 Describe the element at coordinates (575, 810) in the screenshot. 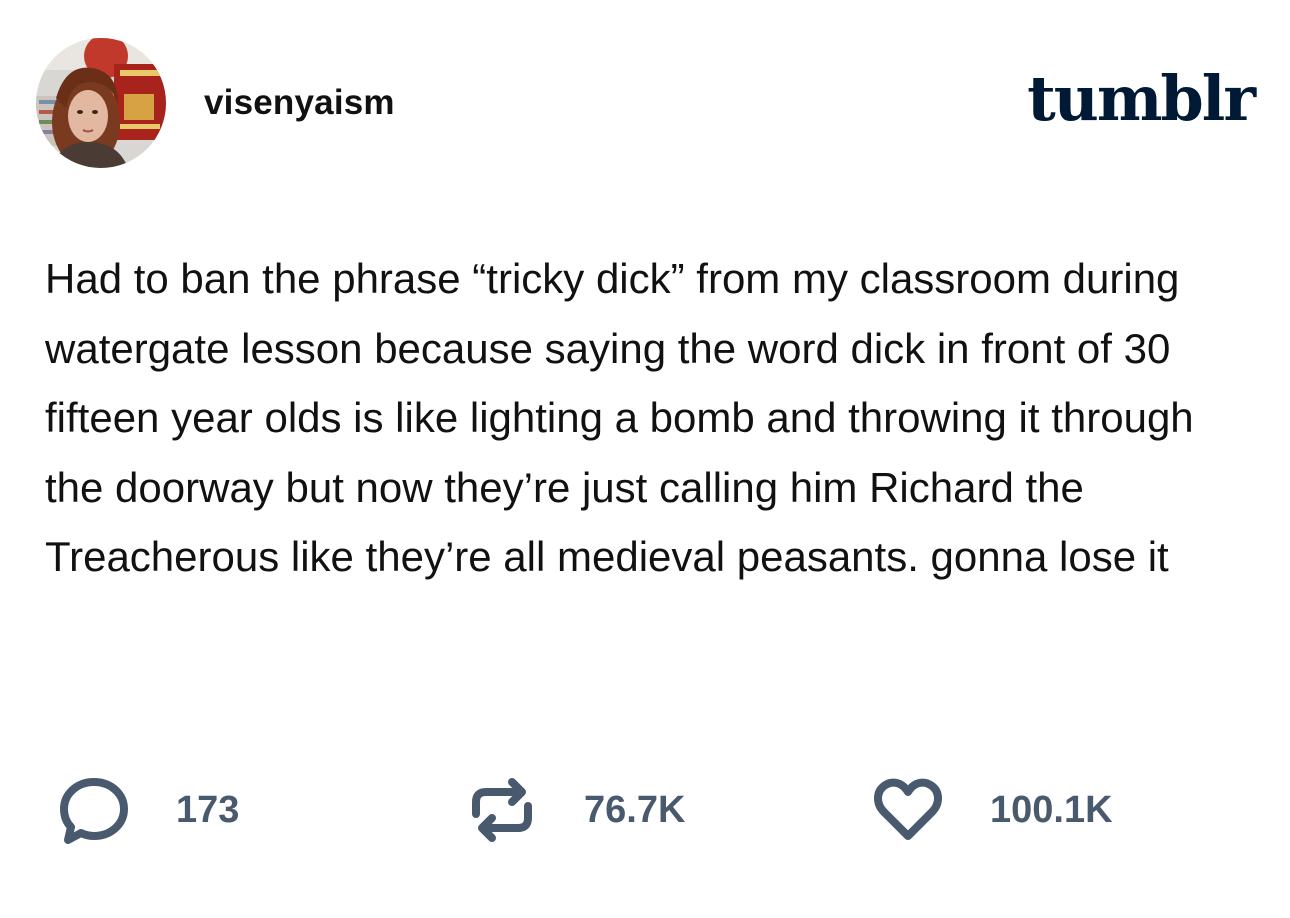

I see `reblog-action: 76.7K` at that location.